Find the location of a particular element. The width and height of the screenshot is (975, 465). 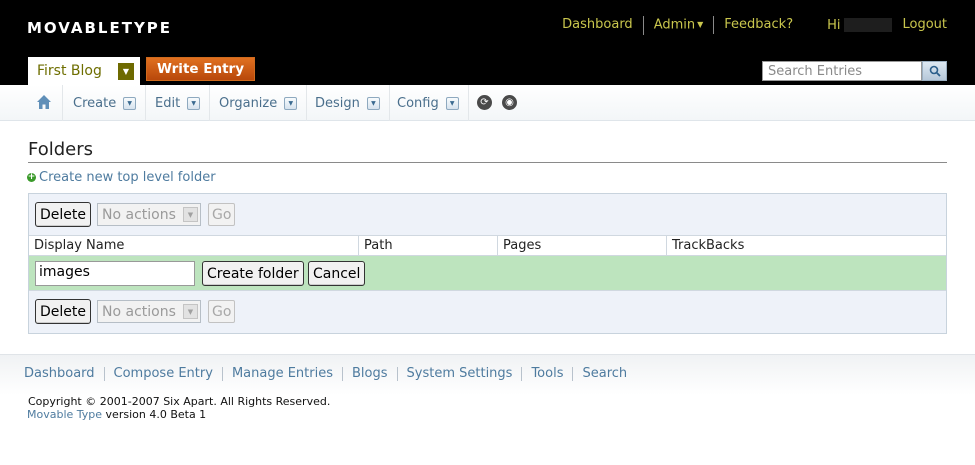

menu-create-label: Create is located at coordinates (95, 103).